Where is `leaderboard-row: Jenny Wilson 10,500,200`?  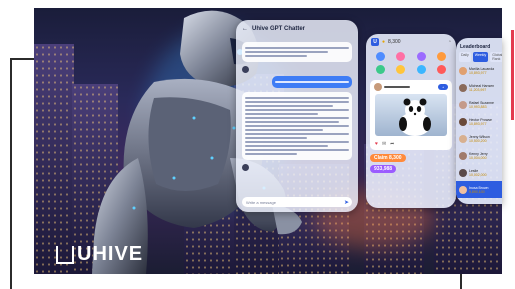 leaderboard-row: Jenny Wilson 10,500,200 is located at coordinates (479, 138).